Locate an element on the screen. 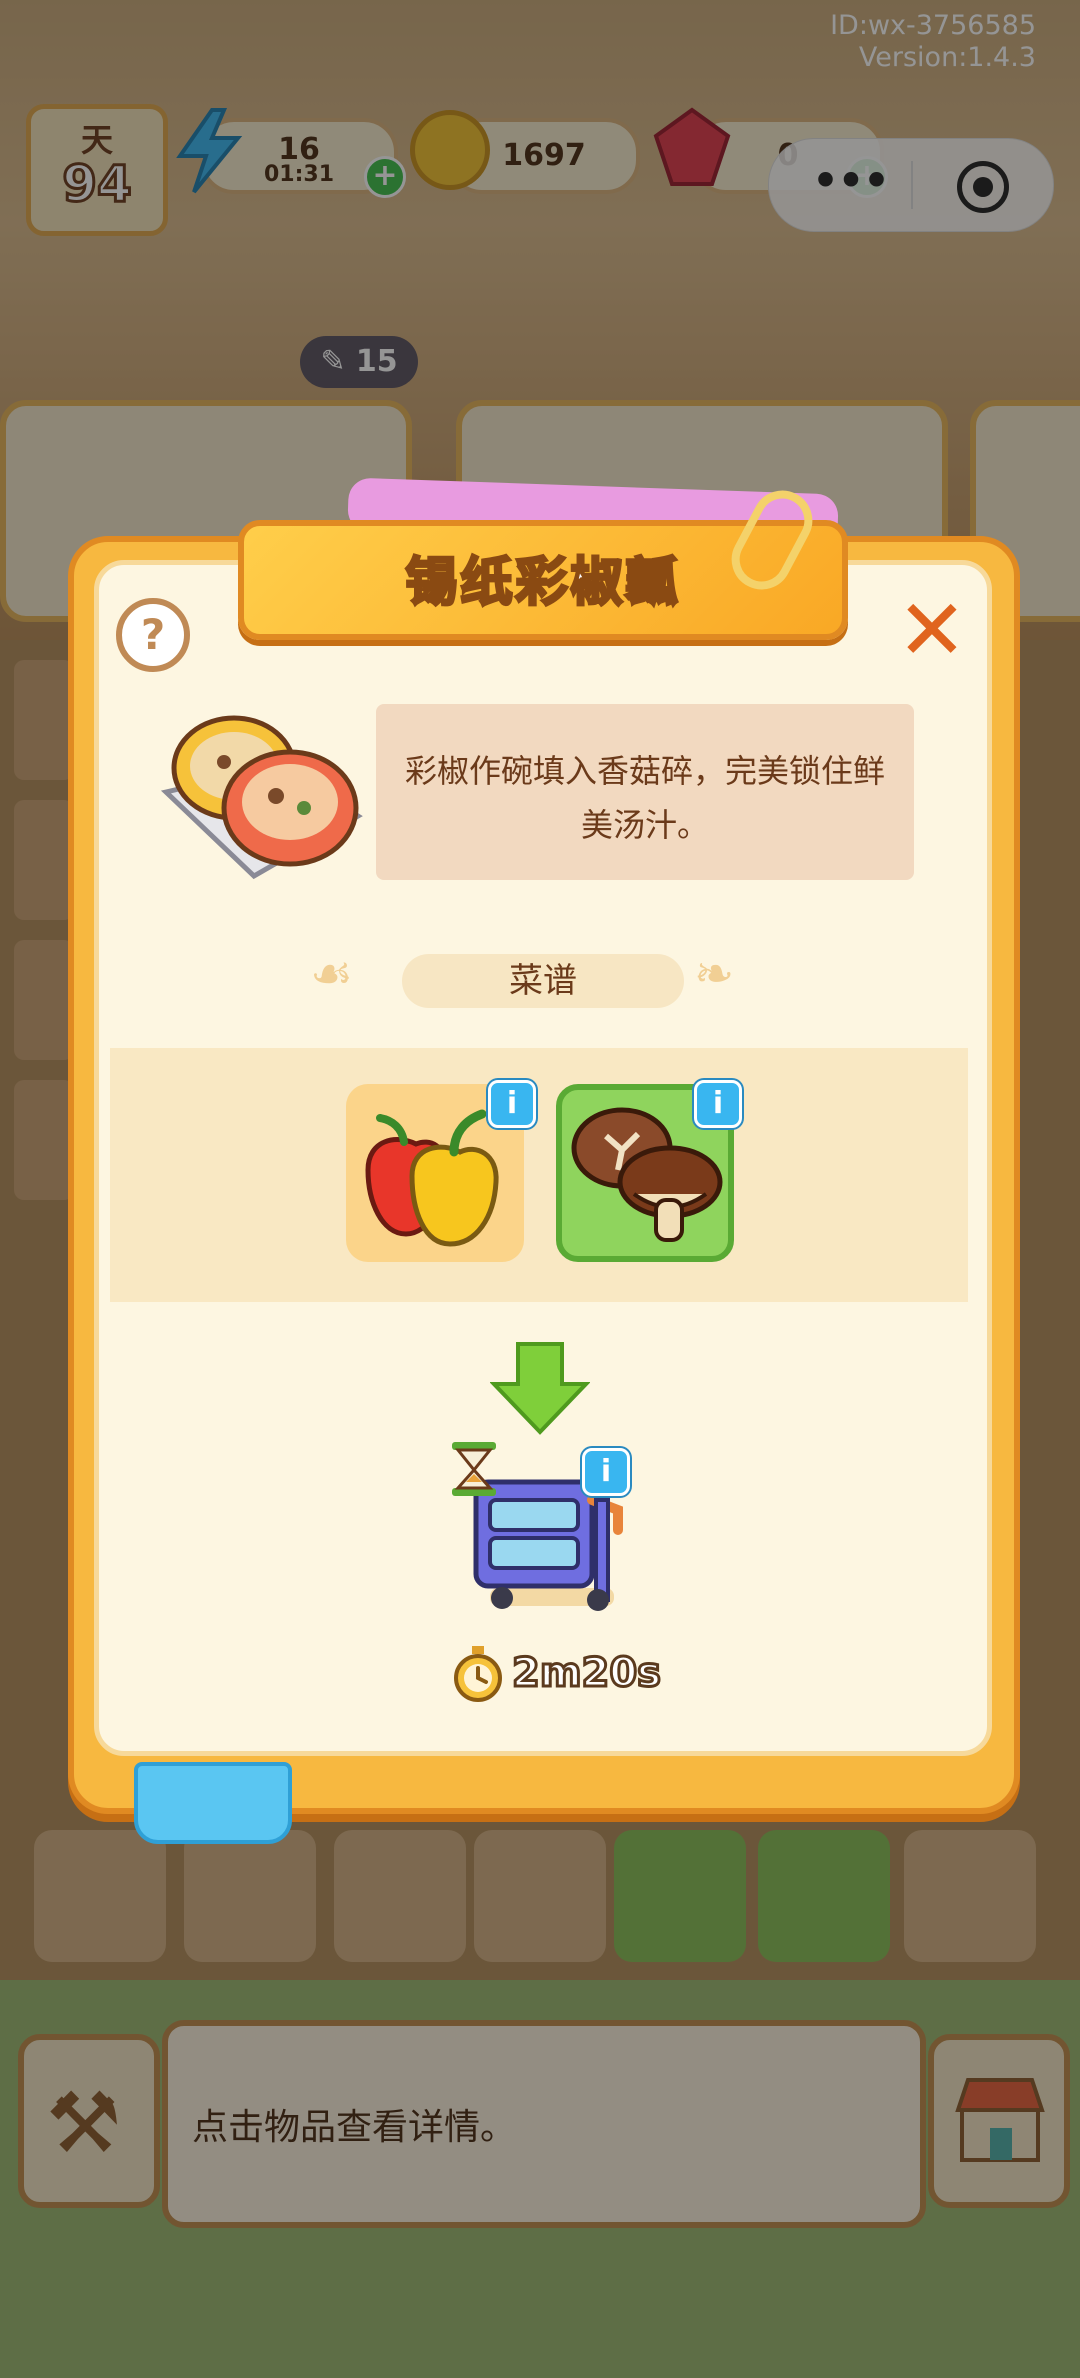 The image size is (1080, 2378). ingredients-band is located at coordinates (539, 1175).